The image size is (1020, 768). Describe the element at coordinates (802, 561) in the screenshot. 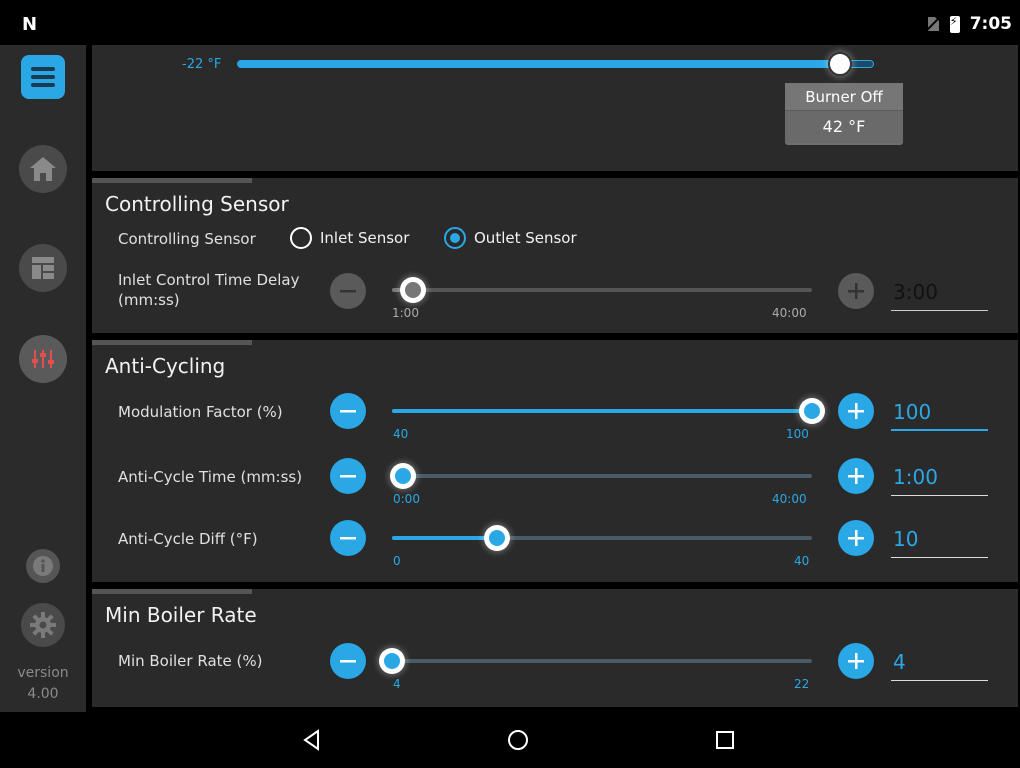

I see `cycle-diff-max-tick: 40` at that location.